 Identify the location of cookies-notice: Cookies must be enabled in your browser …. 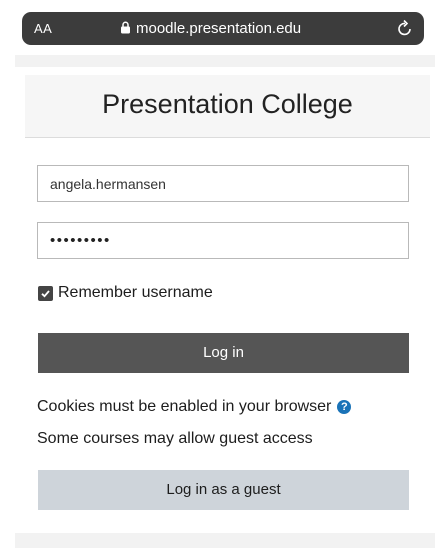
(194, 407).